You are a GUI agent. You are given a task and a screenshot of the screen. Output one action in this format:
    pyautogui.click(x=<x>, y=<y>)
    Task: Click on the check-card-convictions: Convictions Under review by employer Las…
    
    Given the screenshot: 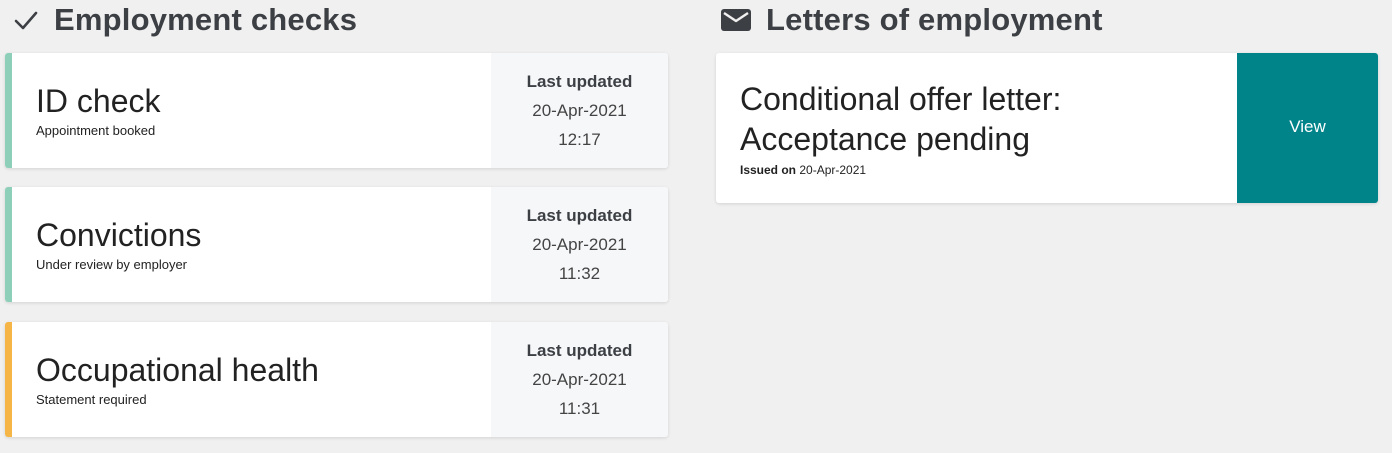 What is the action you would take?
    pyautogui.click(x=336, y=244)
    